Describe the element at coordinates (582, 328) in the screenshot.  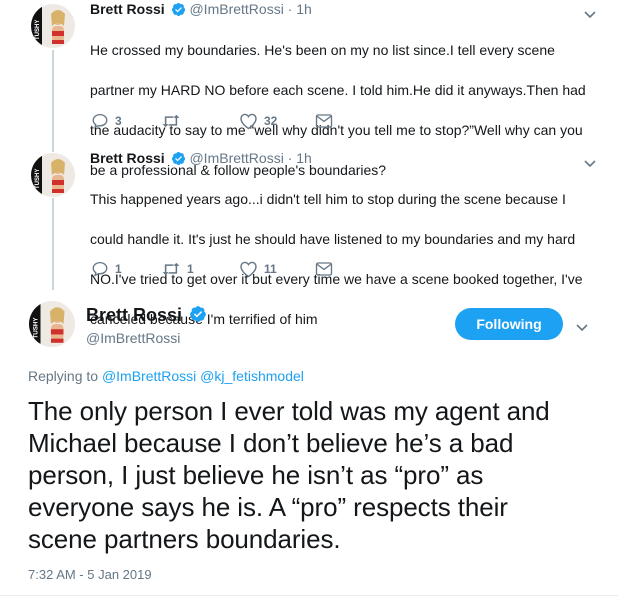
I see `chevron-down-icon` at that location.